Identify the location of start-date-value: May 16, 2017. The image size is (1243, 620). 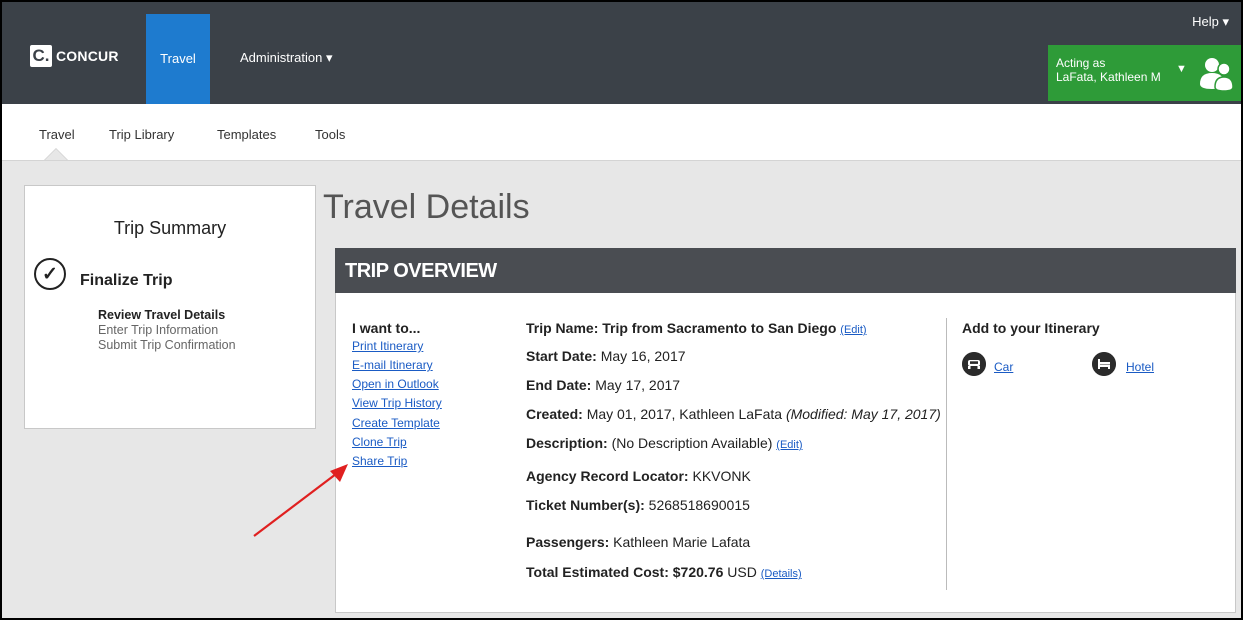
(643, 356).